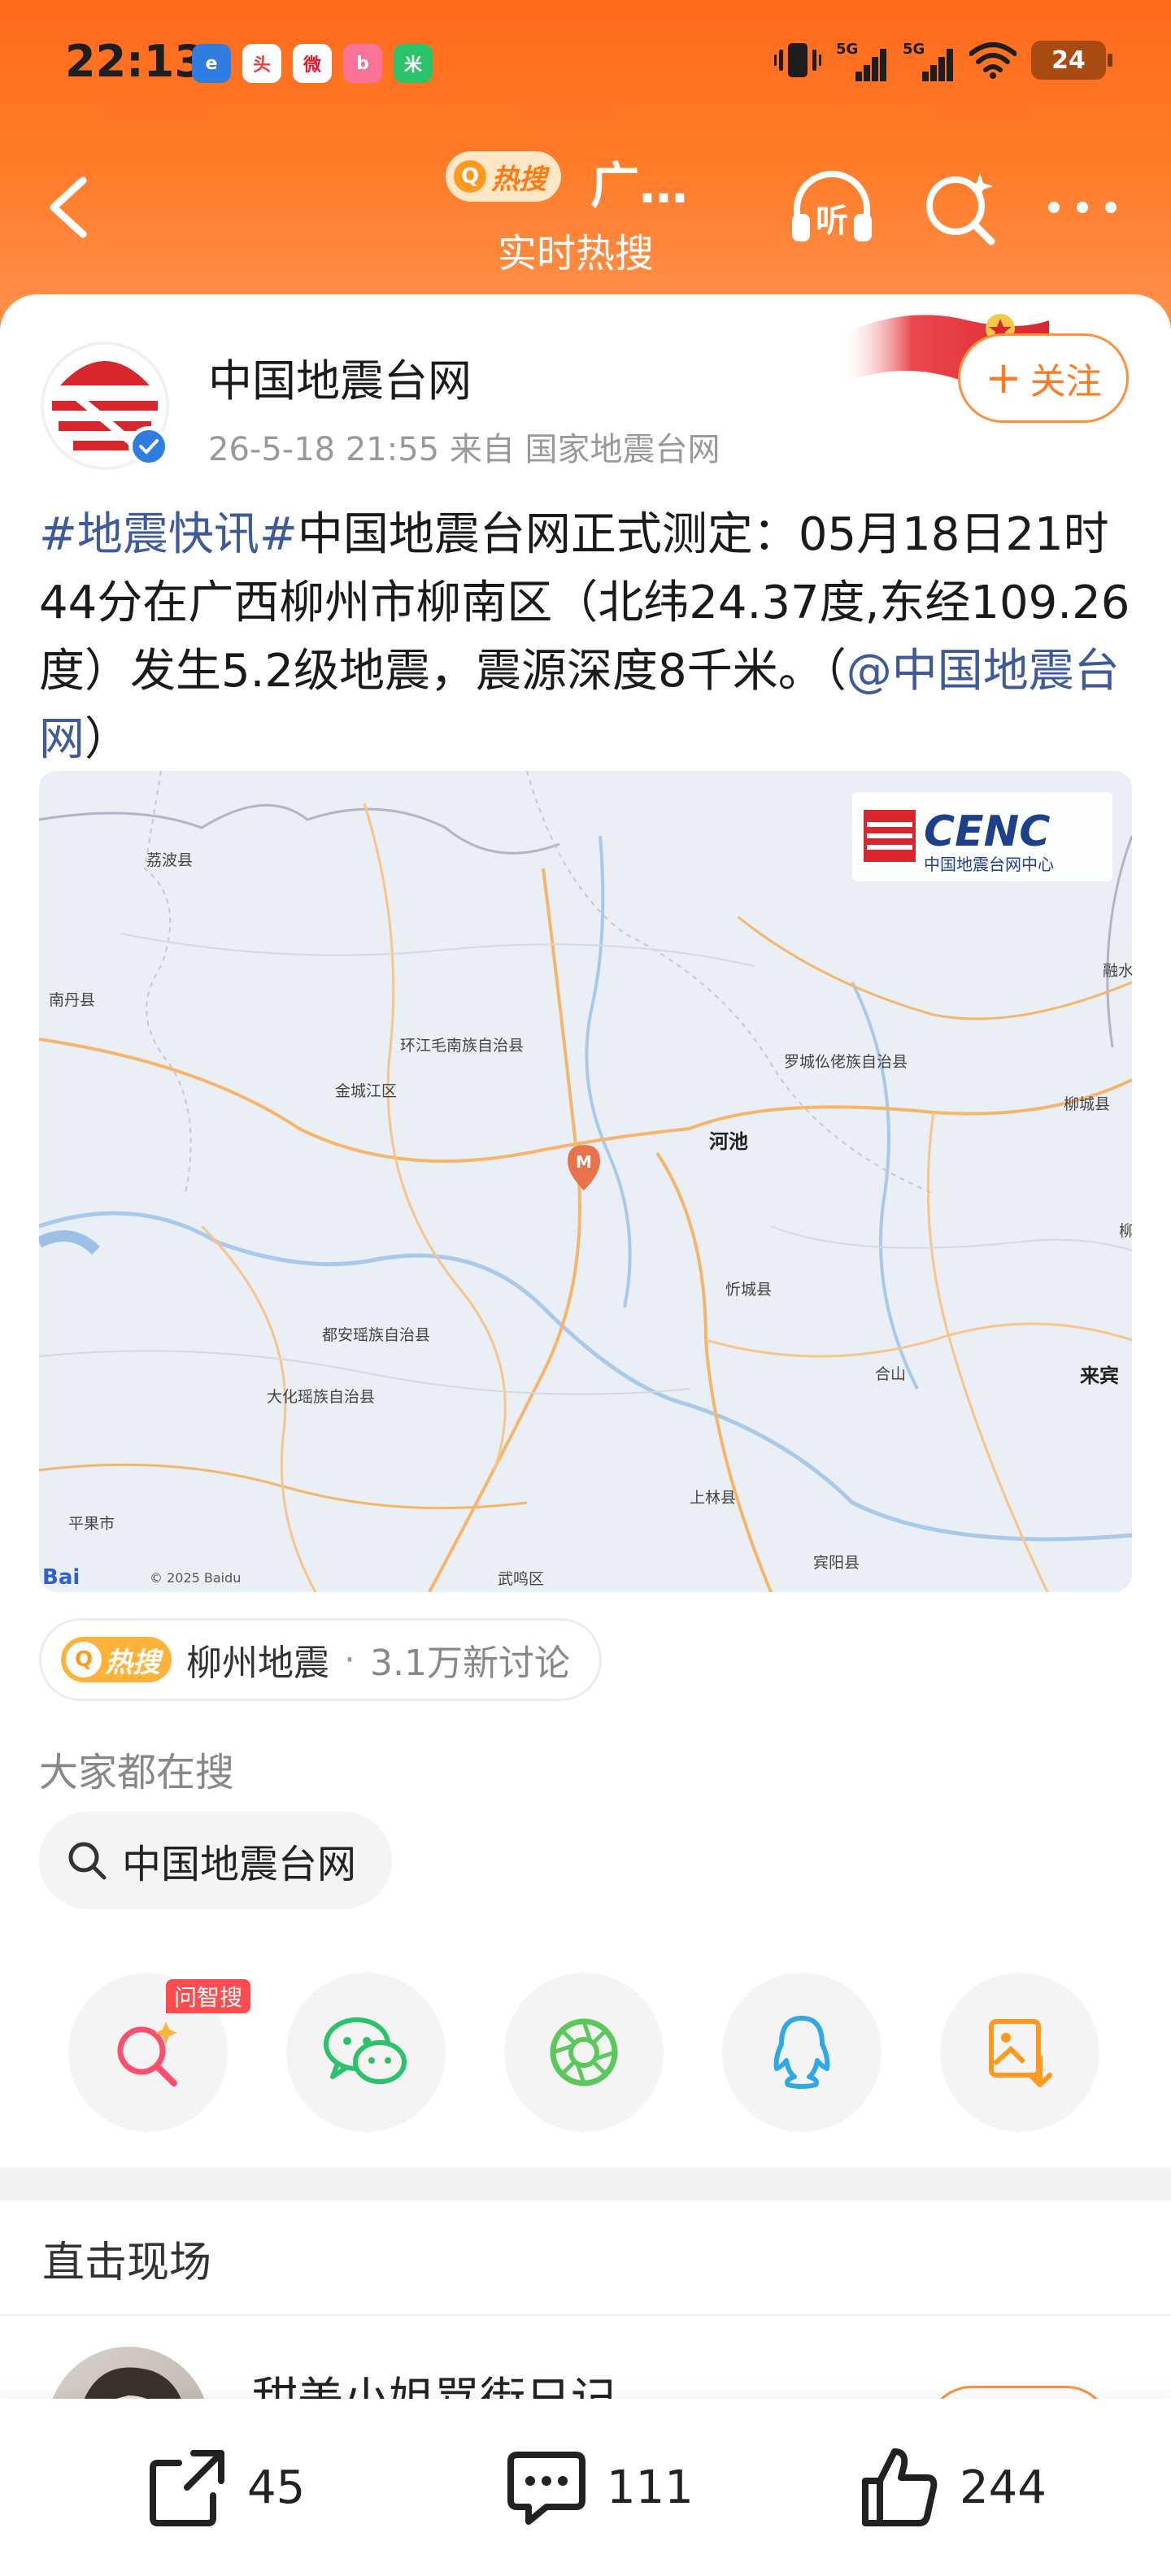 This screenshot has height=2576, width=1171. What do you see at coordinates (168, 535) in the screenshot?
I see `topic-link: #地震快讯#` at bounding box center [168, 535].